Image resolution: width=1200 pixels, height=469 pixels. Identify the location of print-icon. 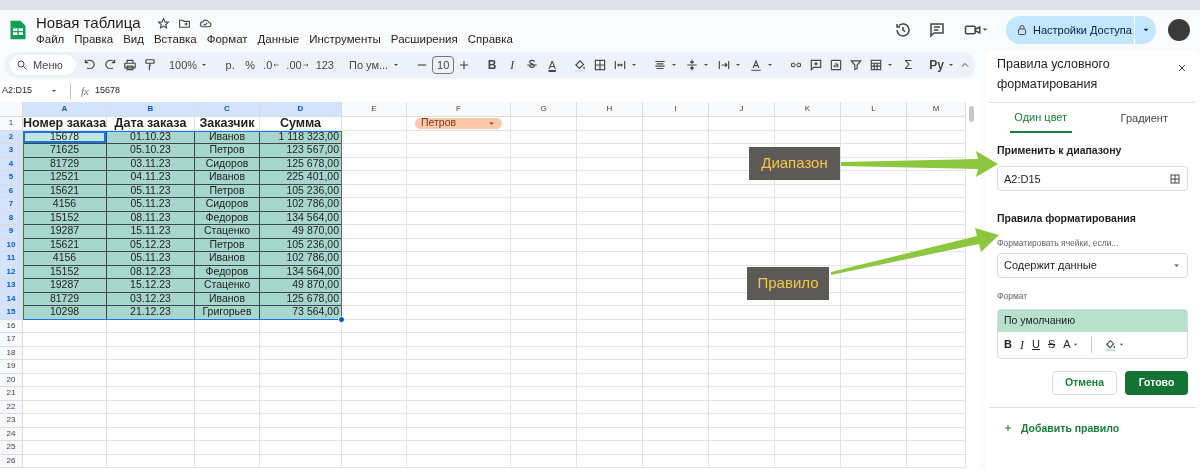
(130, 65).